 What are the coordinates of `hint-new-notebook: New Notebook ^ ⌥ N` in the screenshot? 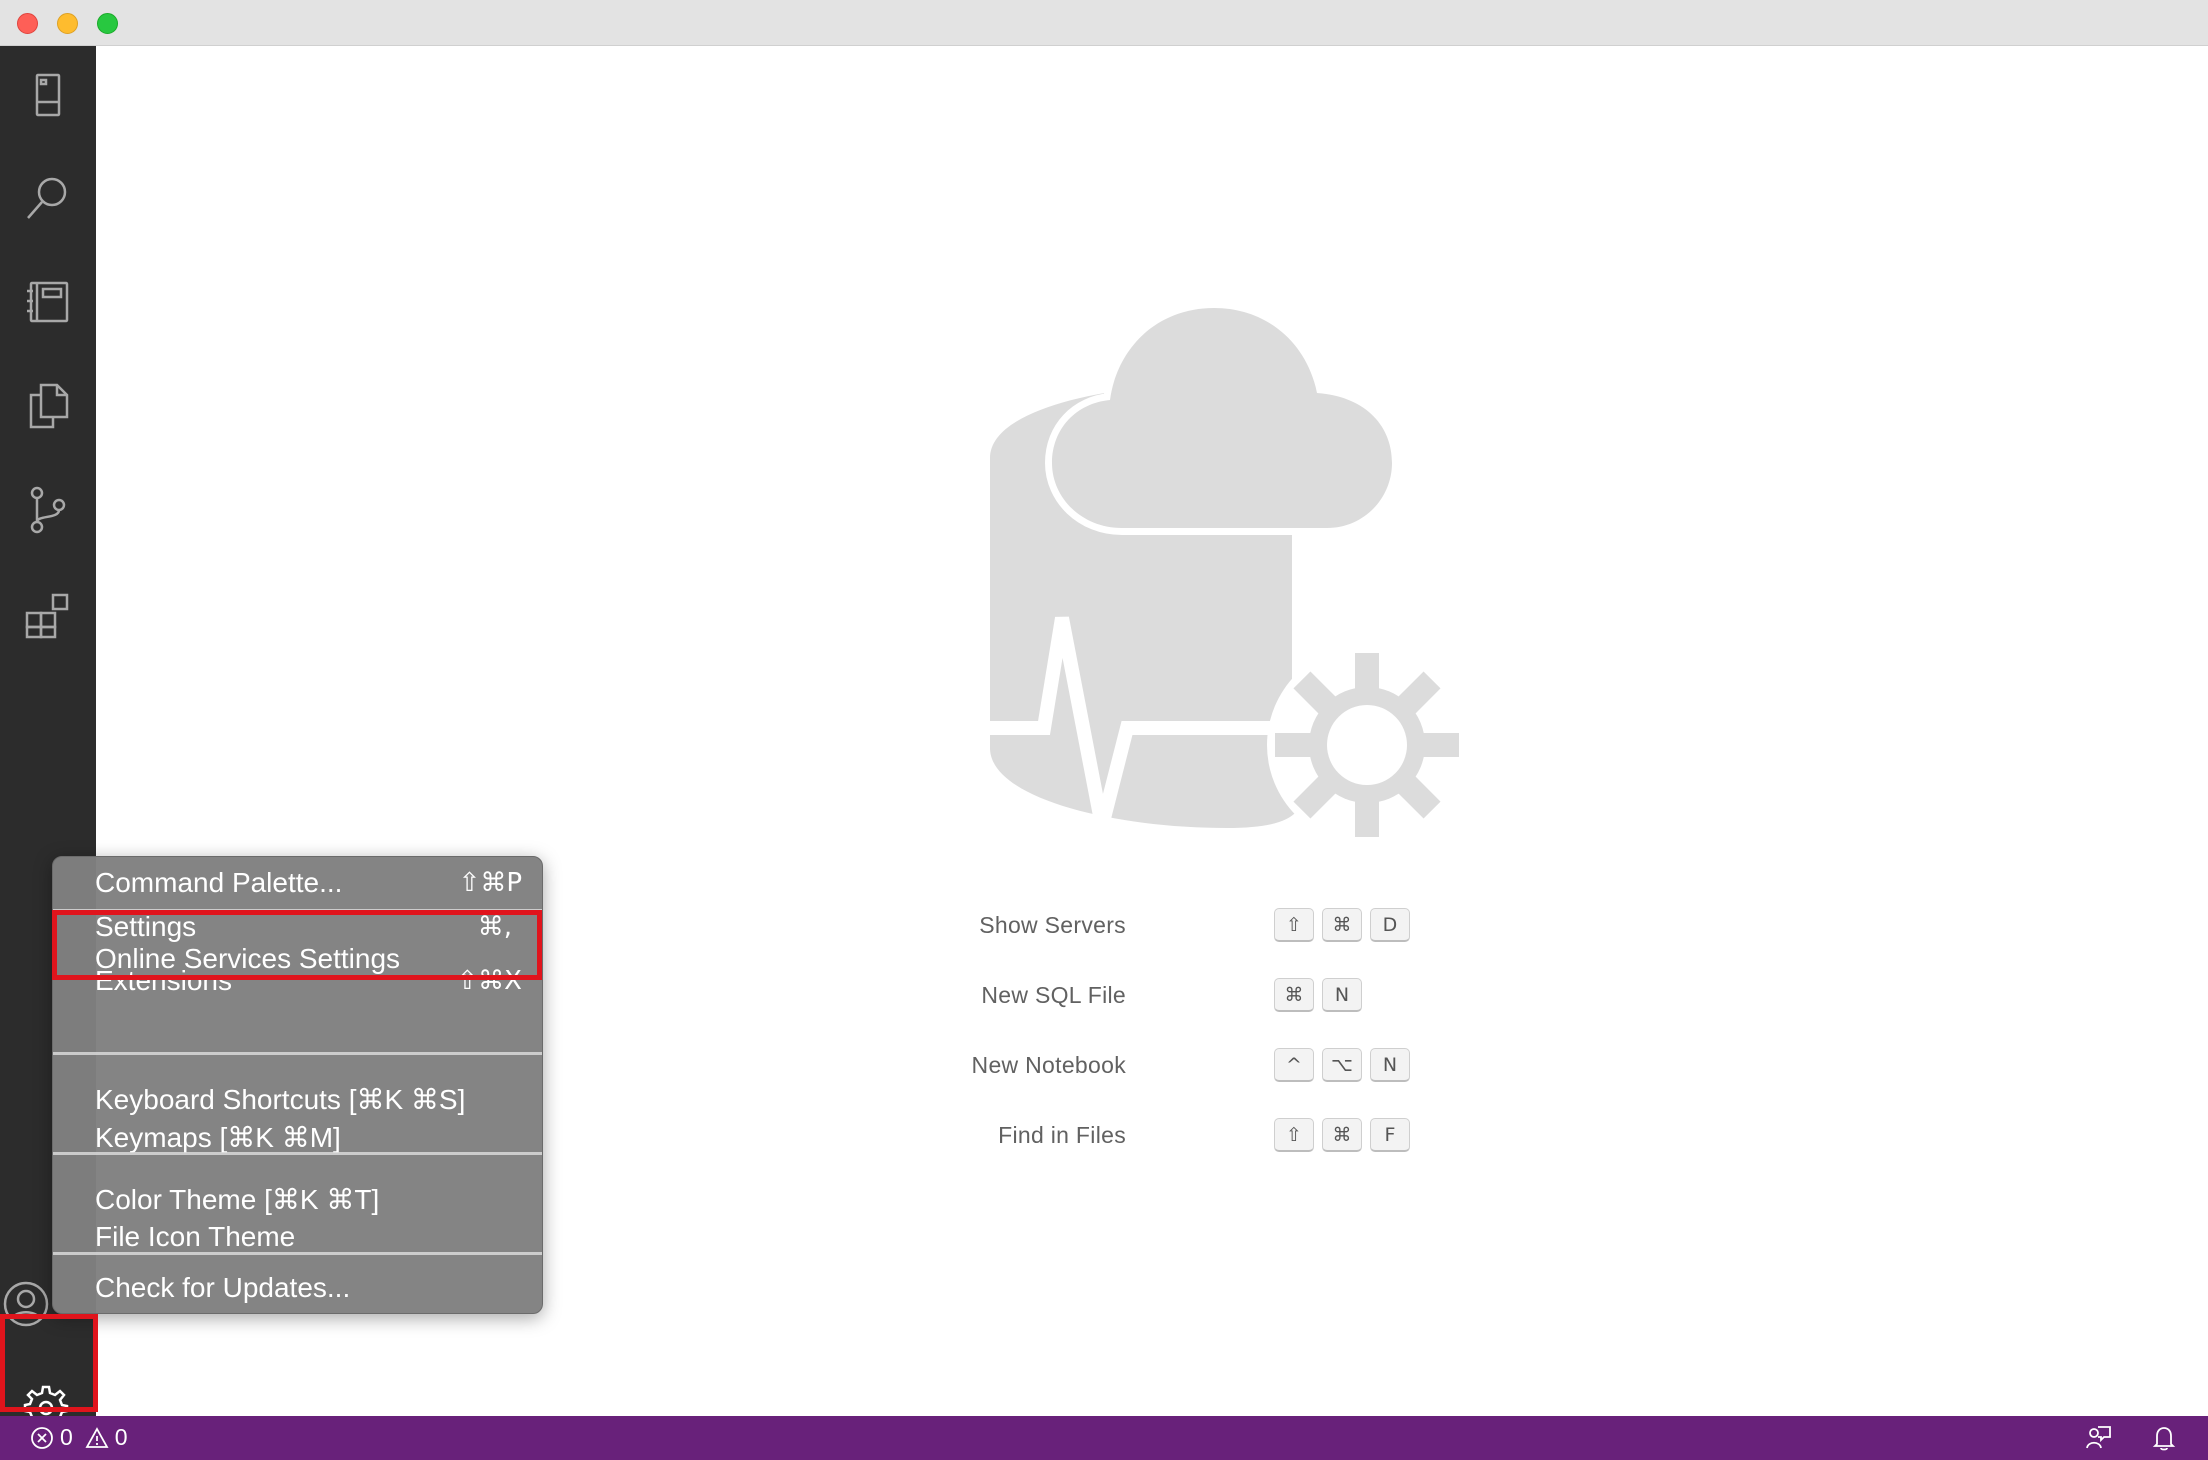 It's located at (1274, 1066).